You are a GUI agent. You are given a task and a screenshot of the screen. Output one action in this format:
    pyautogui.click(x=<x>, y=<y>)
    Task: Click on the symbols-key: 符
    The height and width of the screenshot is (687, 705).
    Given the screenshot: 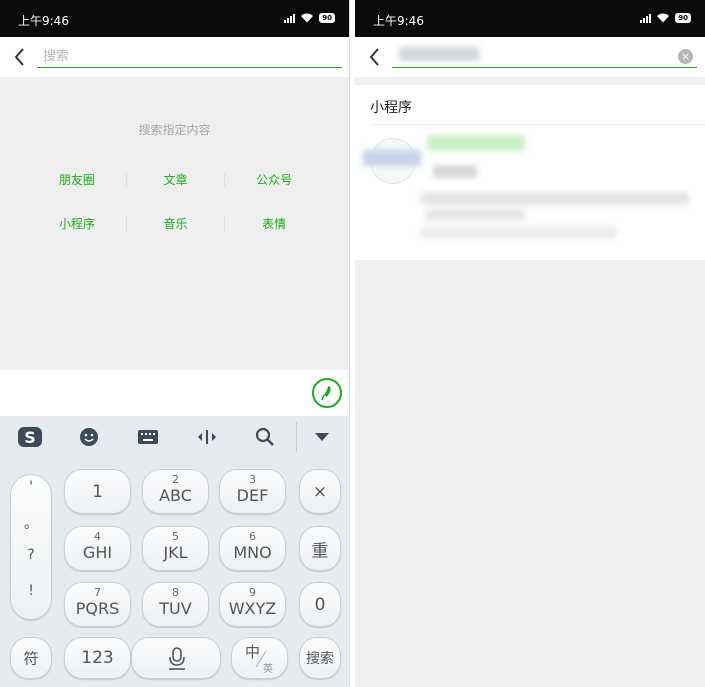 What is the action you would take?
    pyautogui.click(x=31, y=658)
    